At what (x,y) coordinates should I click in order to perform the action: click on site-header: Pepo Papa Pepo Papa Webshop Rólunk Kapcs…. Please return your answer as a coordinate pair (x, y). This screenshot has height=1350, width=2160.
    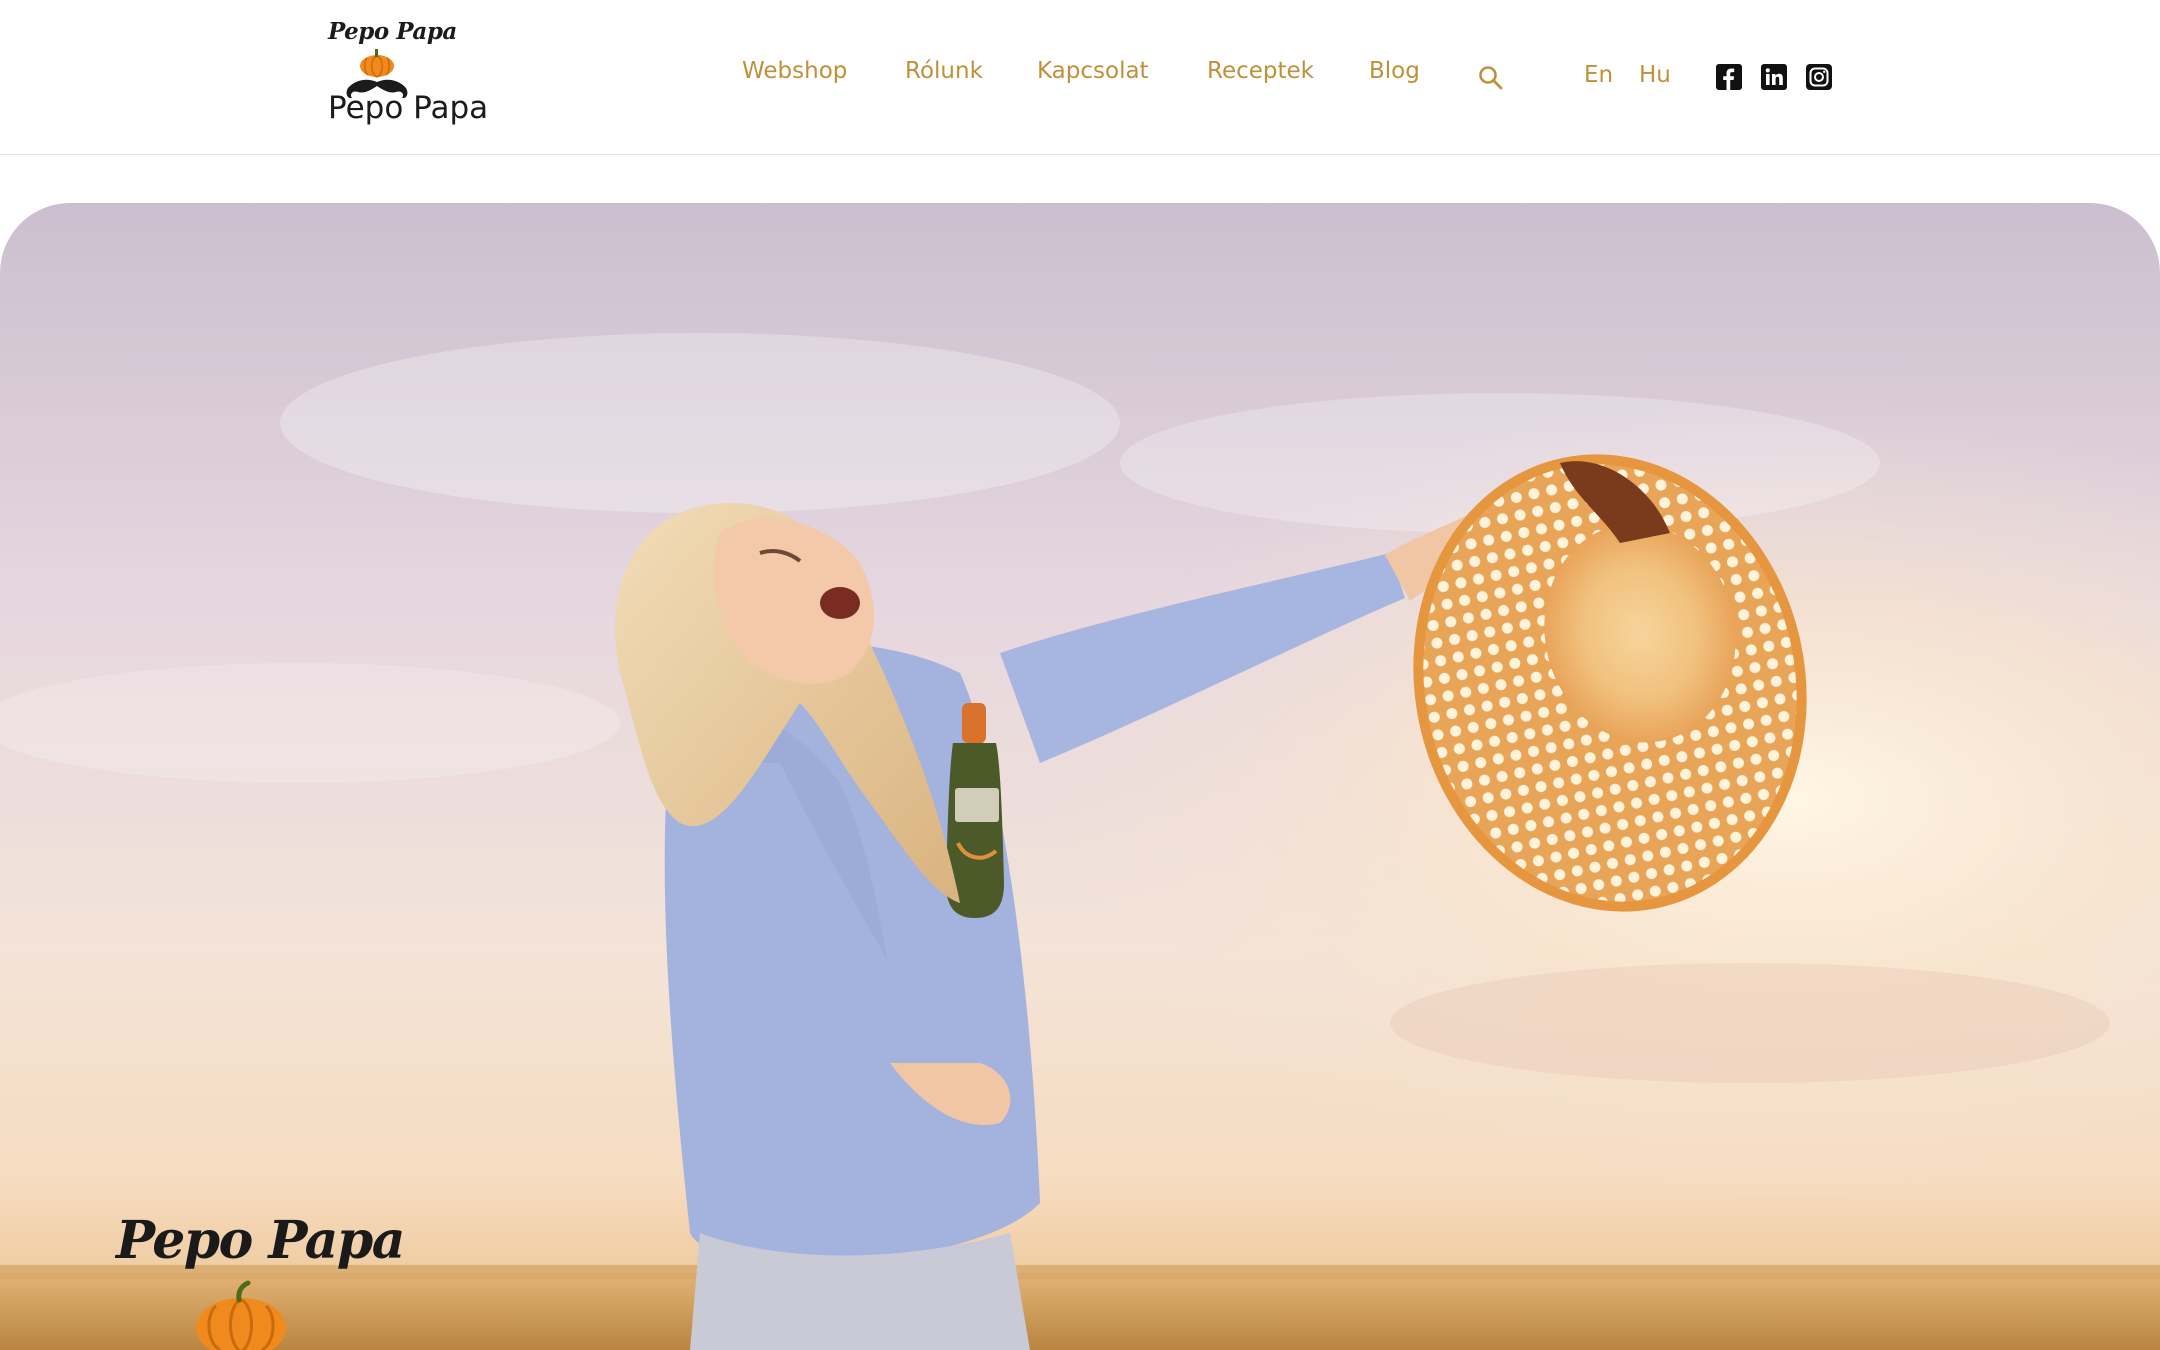
    Looking at the image, I should click on (1080, 77).